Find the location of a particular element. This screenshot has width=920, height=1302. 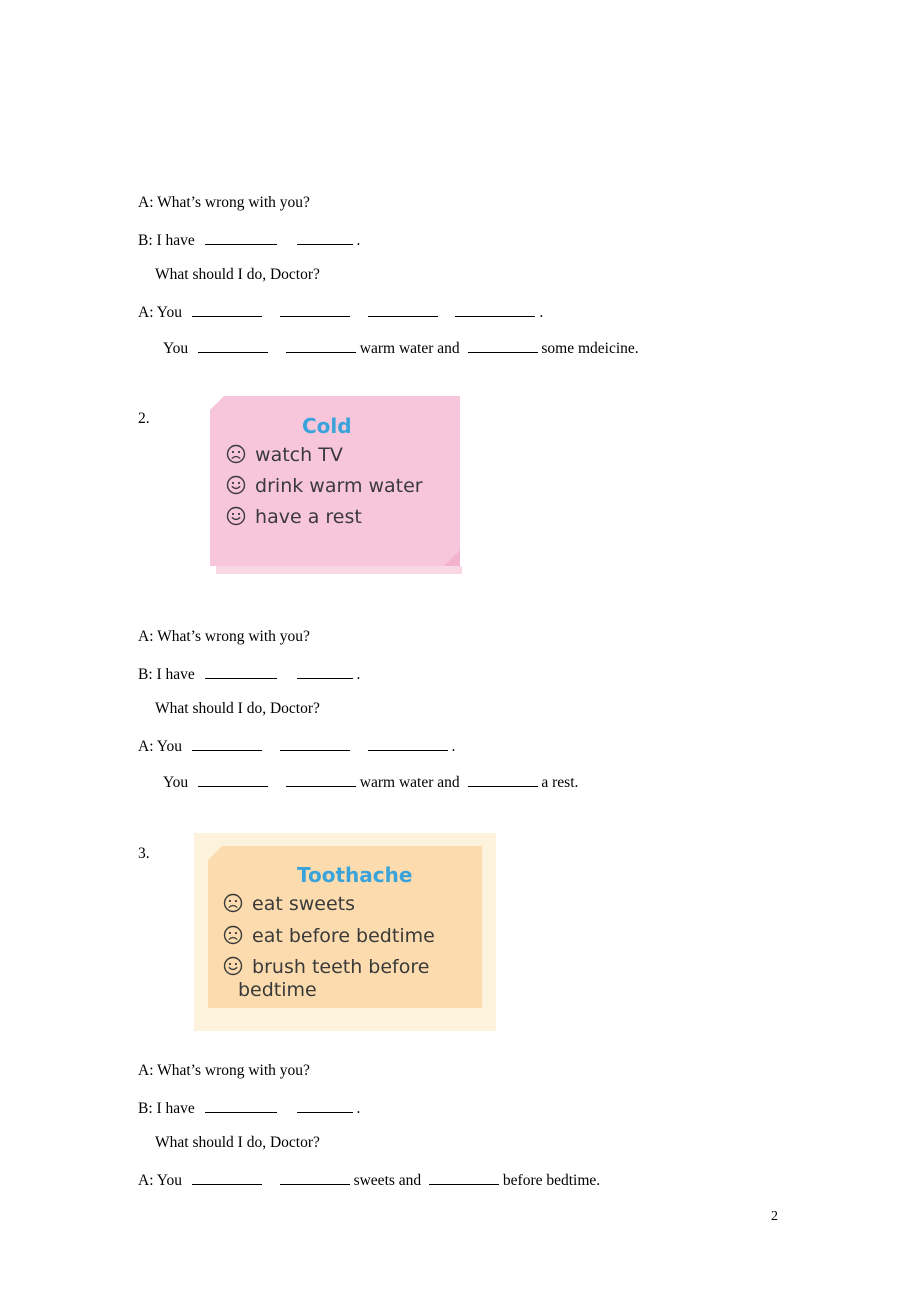

ex3-line-2: B: I have . is located at coordinates (249, 1108).